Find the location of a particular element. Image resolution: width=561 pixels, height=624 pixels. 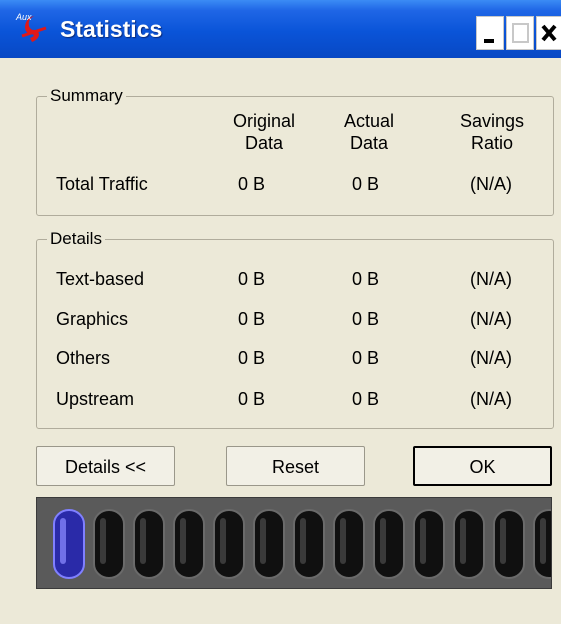

total-traffic-original: 0 B is located at coordinates (252, 184).